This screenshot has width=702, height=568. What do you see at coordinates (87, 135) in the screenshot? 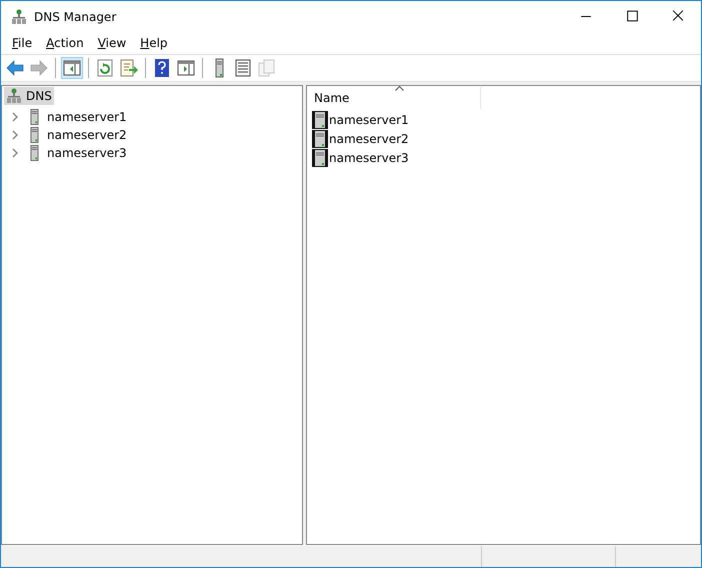
I see `tree-item: nameserver2` at bounding box center [87, 135].